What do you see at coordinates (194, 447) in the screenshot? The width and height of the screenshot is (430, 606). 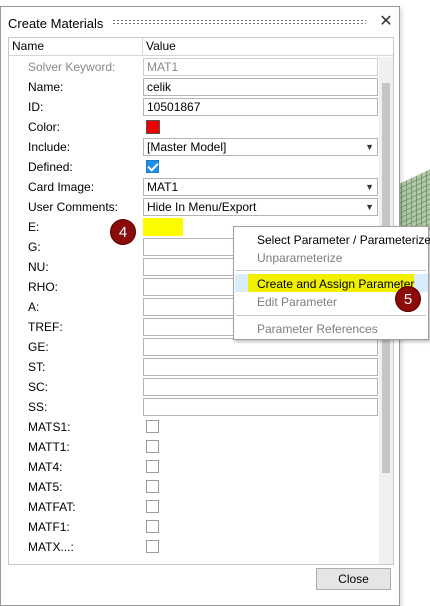 I see `property-row: MATT1:` at bounding box center [194, 447].